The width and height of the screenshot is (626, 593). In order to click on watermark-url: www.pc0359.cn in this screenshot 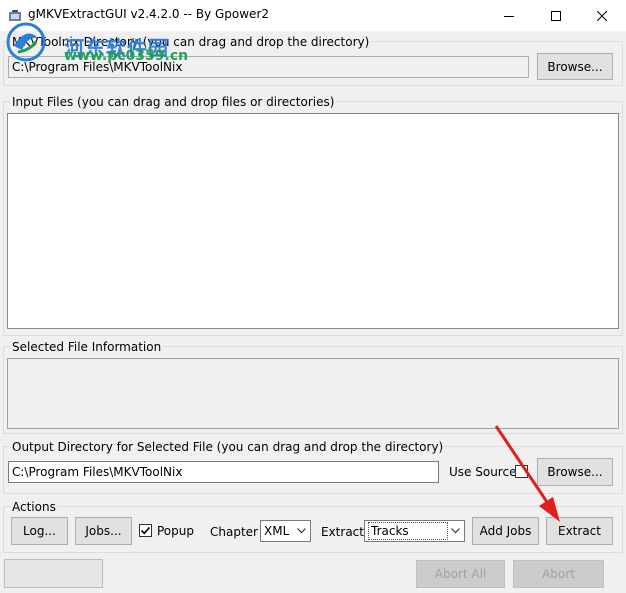, I will do `click(126, 56)`.